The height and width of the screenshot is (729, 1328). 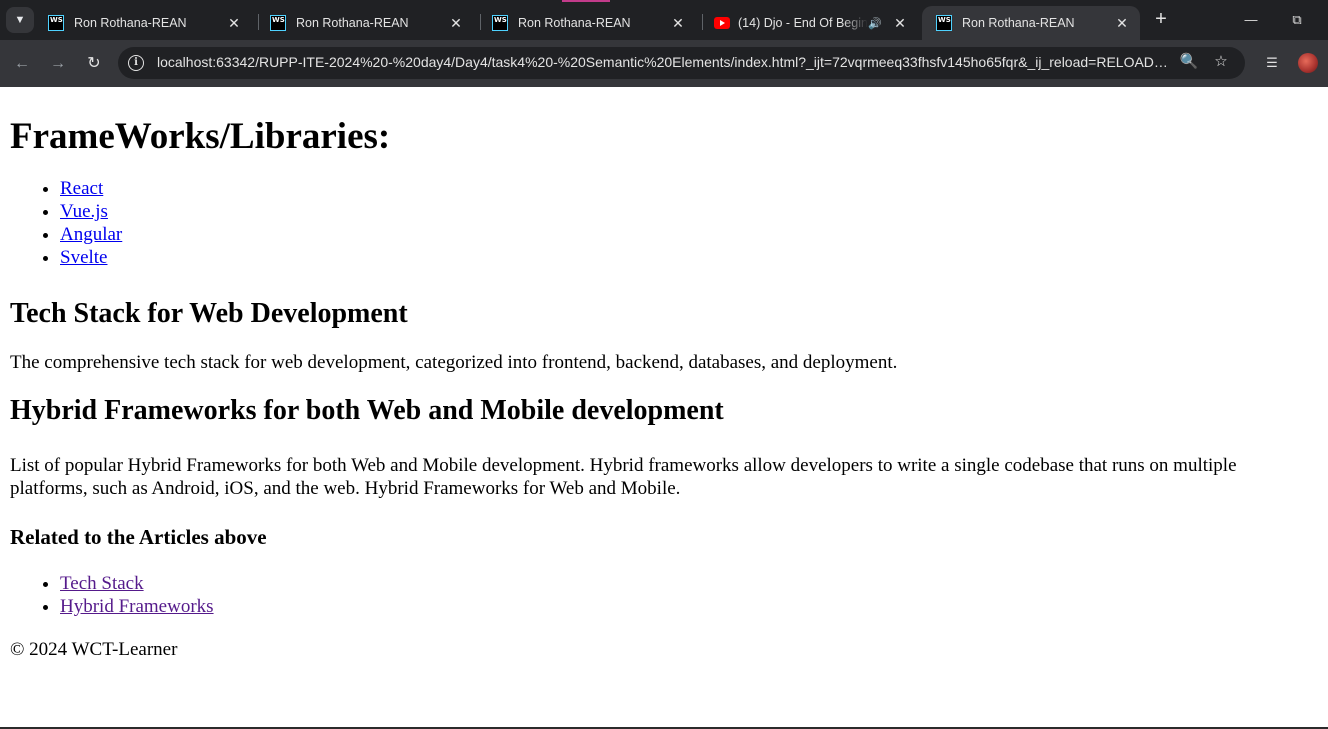 What do you see at coordinates (1221, 62) in the screenshot?
I see `bookmark-star-icon: ☆` at bounding box center [1221, 62].